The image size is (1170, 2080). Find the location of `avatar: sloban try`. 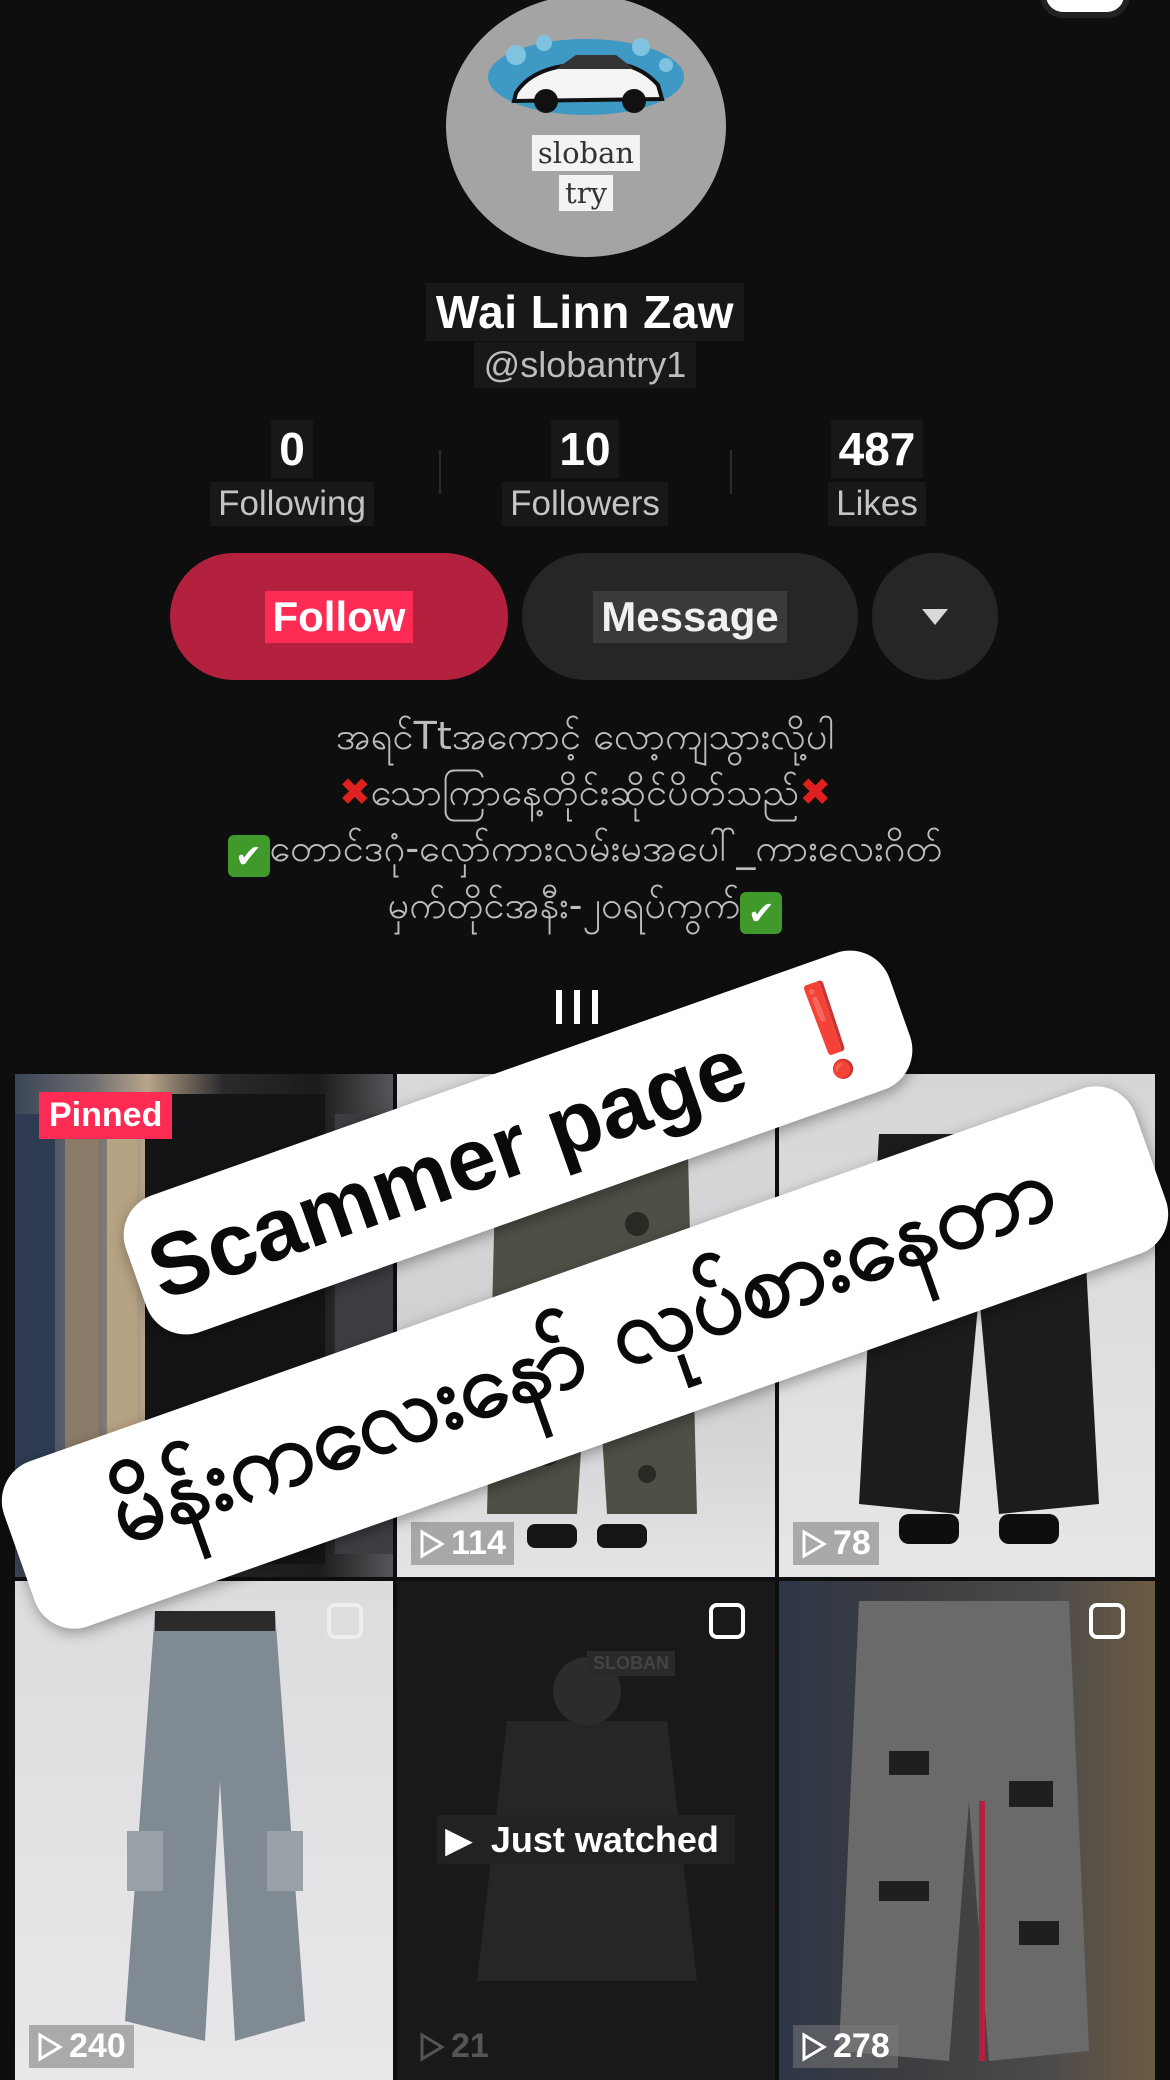

avatar: sloban try is located at coordinates (586, 128).